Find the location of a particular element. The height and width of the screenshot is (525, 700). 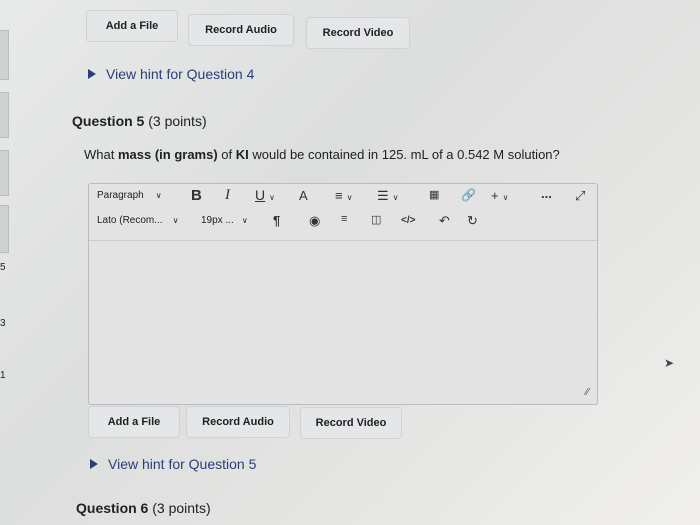

question-6-title: Question 6 (3 points) is located at coordinates (143, 508).